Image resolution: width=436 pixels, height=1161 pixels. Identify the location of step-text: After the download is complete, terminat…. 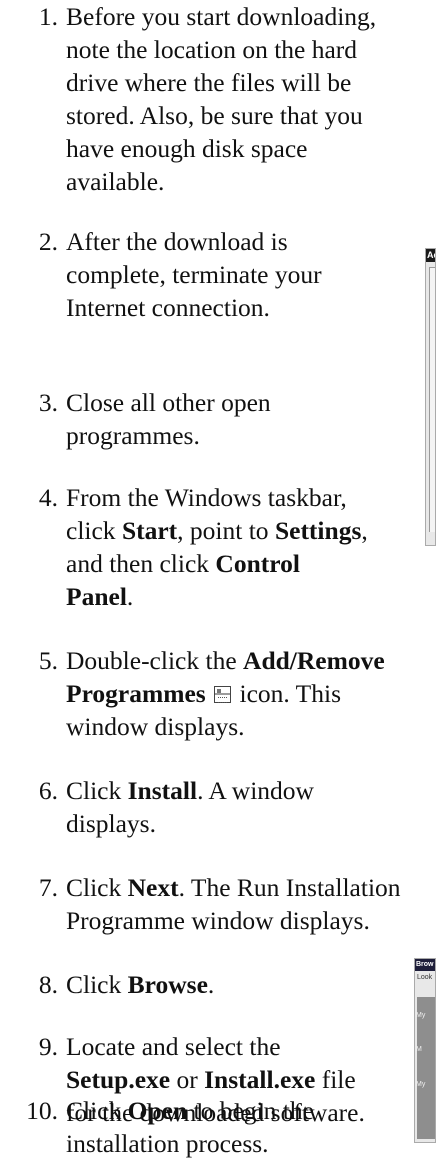
(194, 274).